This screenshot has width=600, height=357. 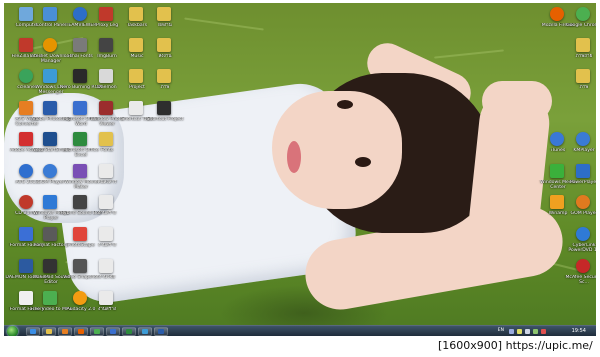 What do you see at coordinates (578, 147) in the screenshot?
I see `desktop-icon: KMPlayer` at bounding box center [578, 147].